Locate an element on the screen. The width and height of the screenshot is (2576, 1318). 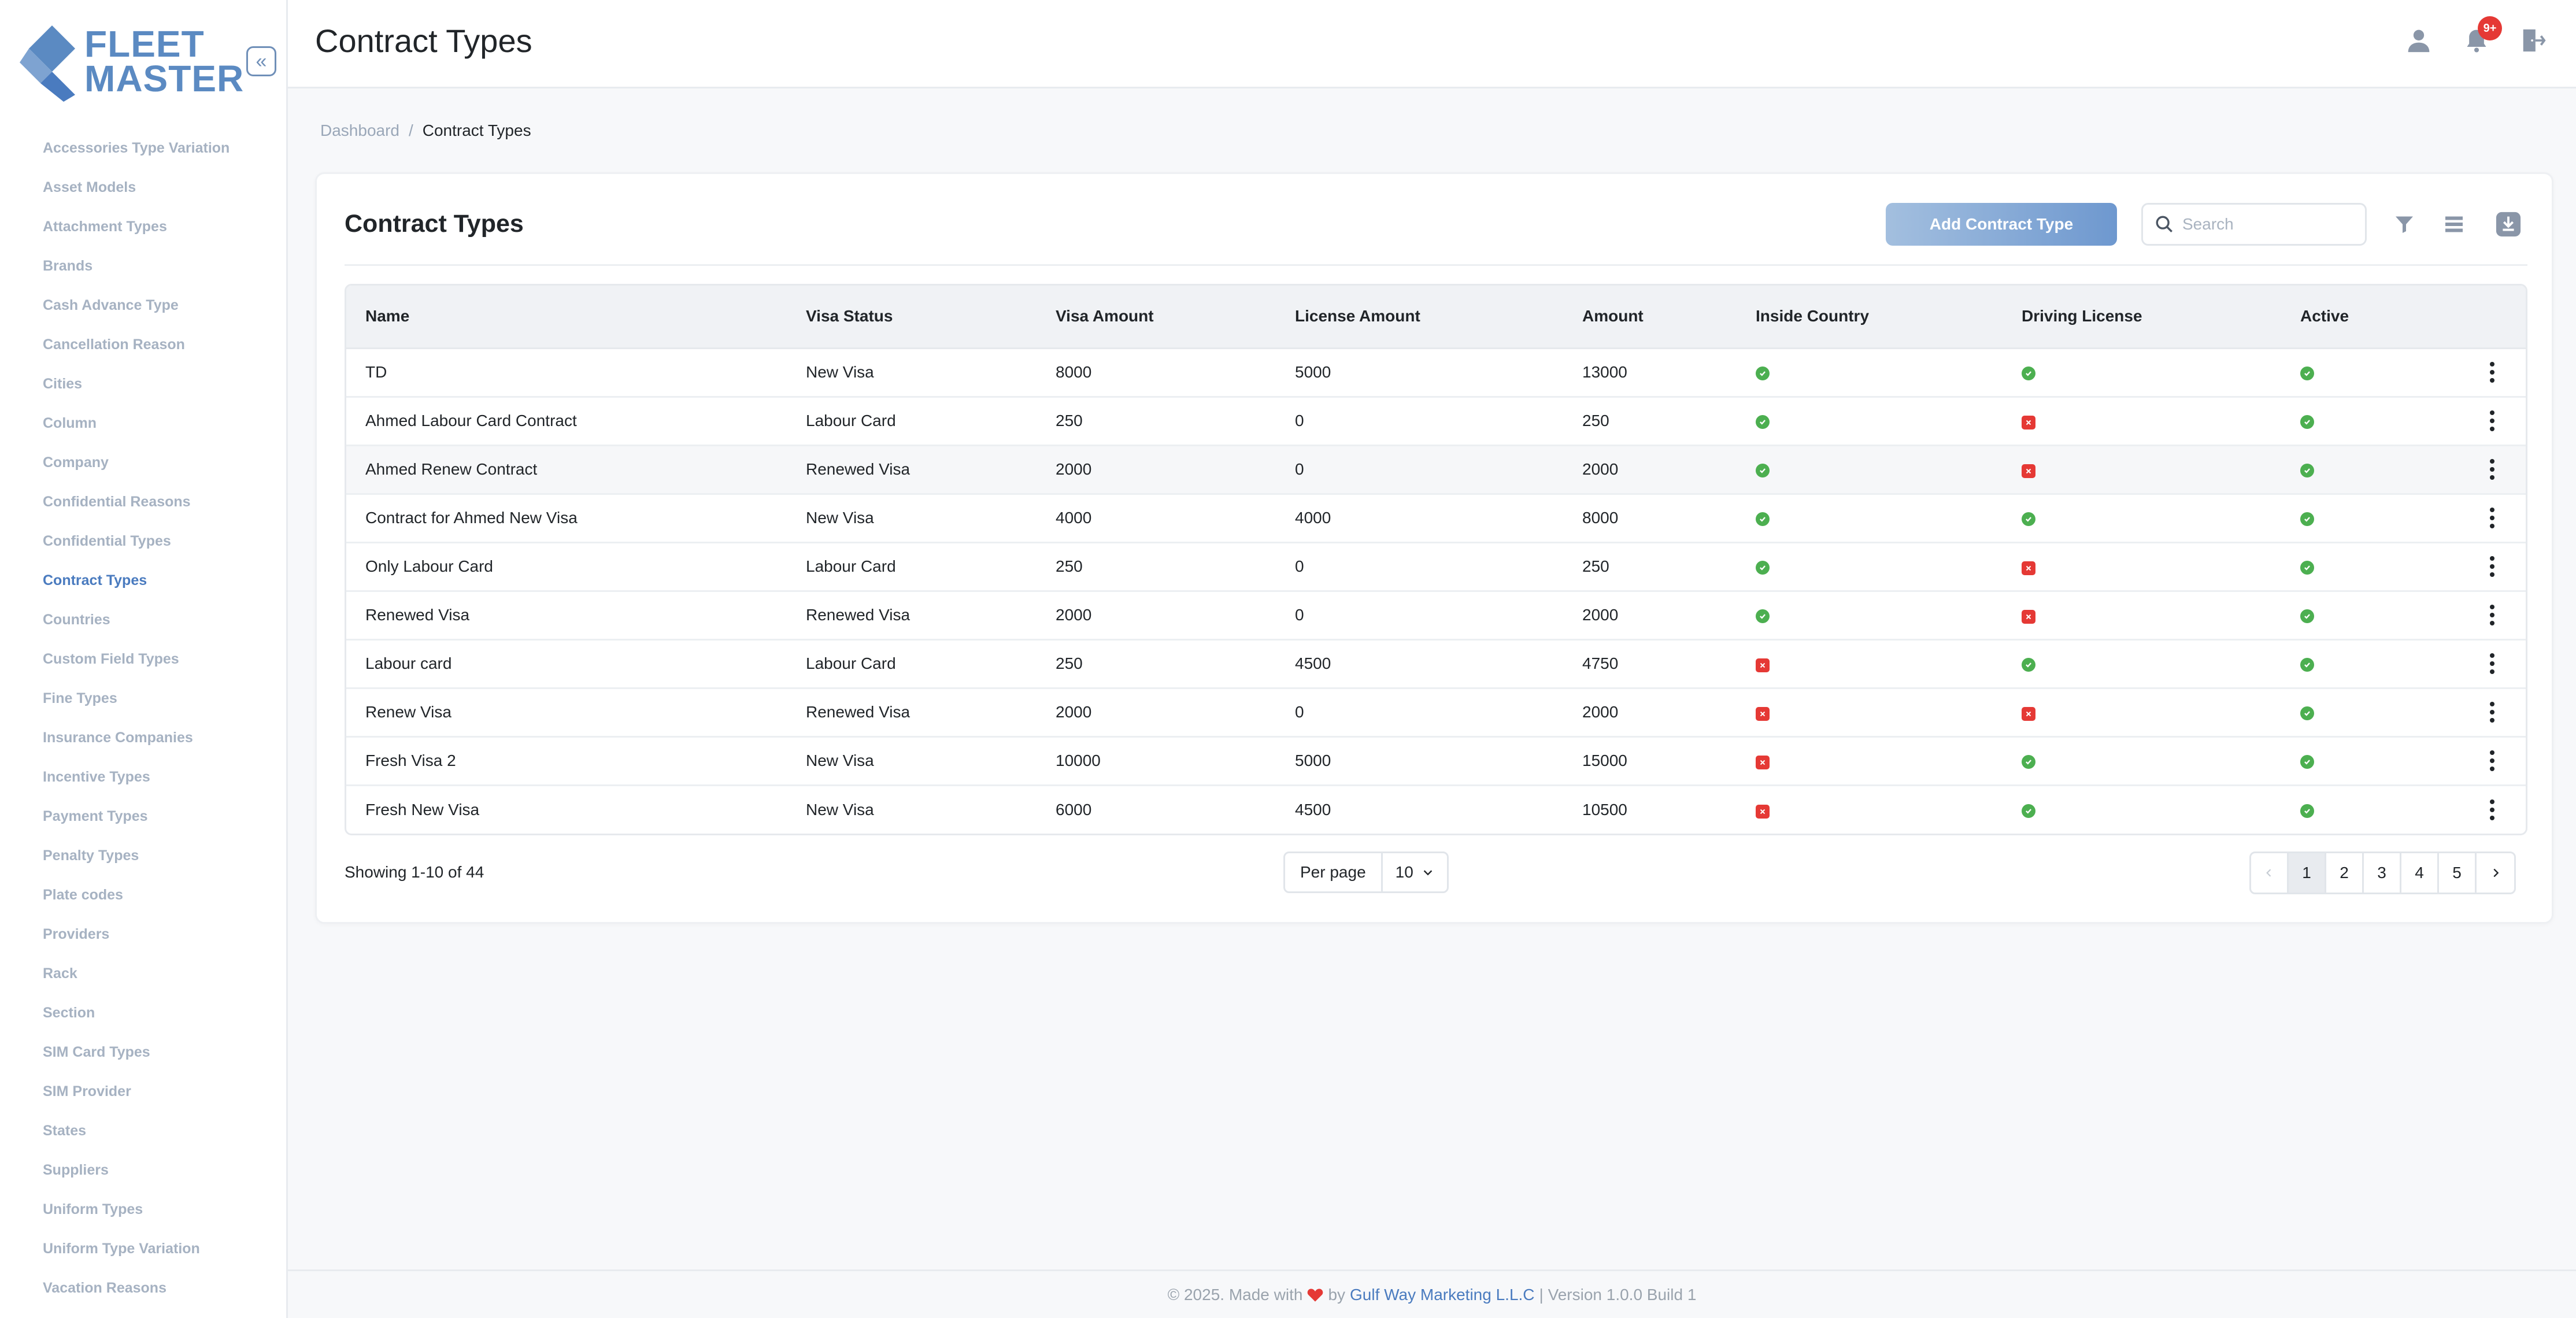
sidebar-item-attachment-types: Attachment Types is located at coordinates (143, 227).